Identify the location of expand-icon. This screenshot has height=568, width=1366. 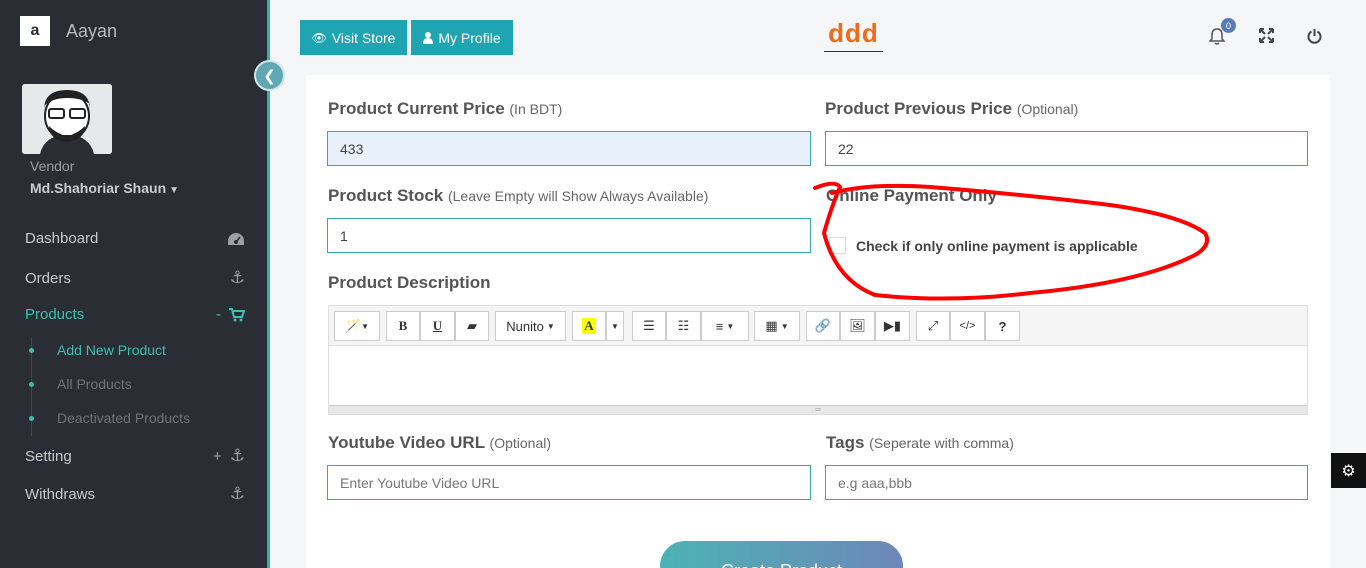
(1266, 35).